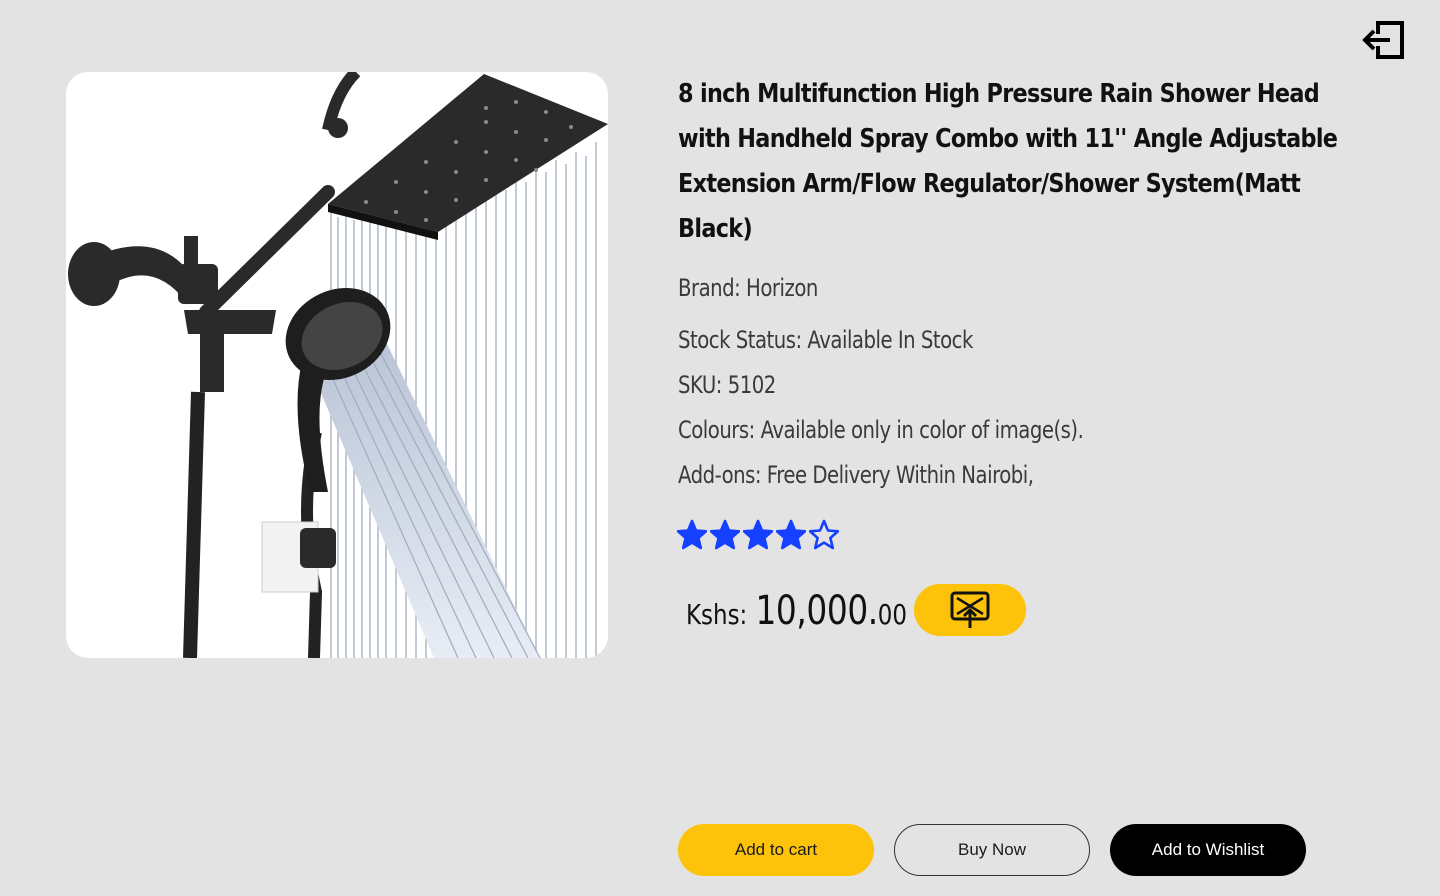  What do you see at coordinates (717, 614) in the screenshot?
I see `price-currency: Kshs:` at bounding box center [717, 614].